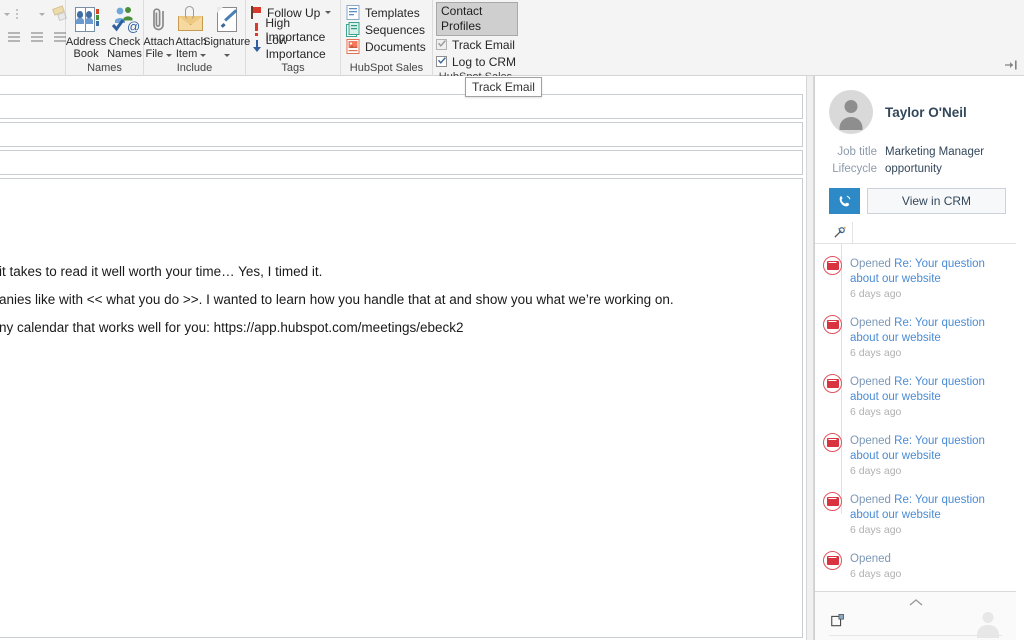 Image resolution: width=1024 pixels, height=640 pixels. I want to click on numbering-dropdown-icon, so click(42, 14).